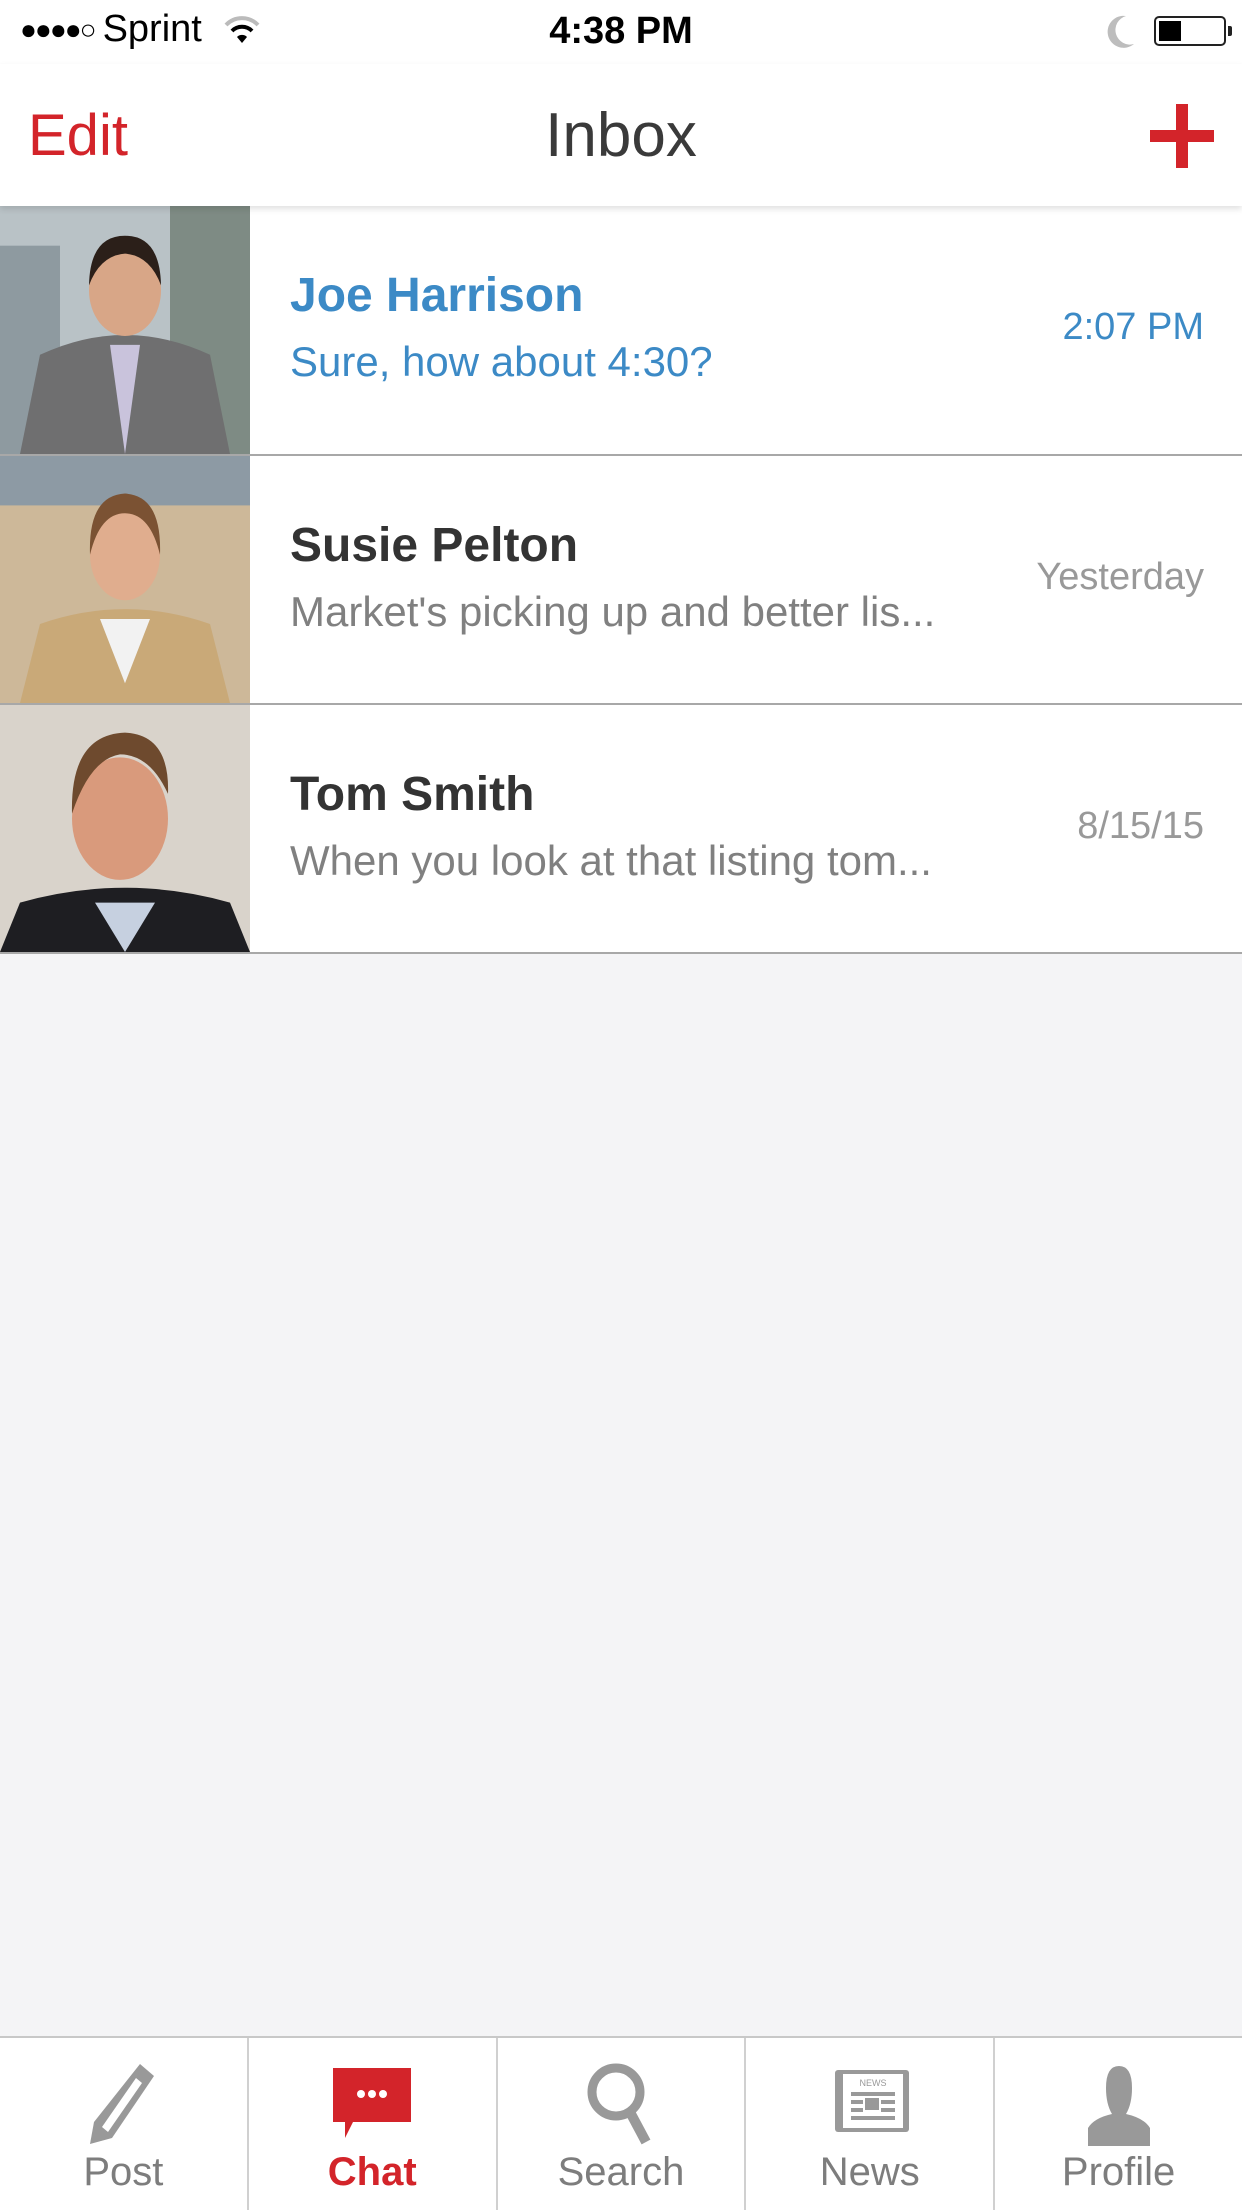  I want to click on pencil-icon, so click(122, 2104).